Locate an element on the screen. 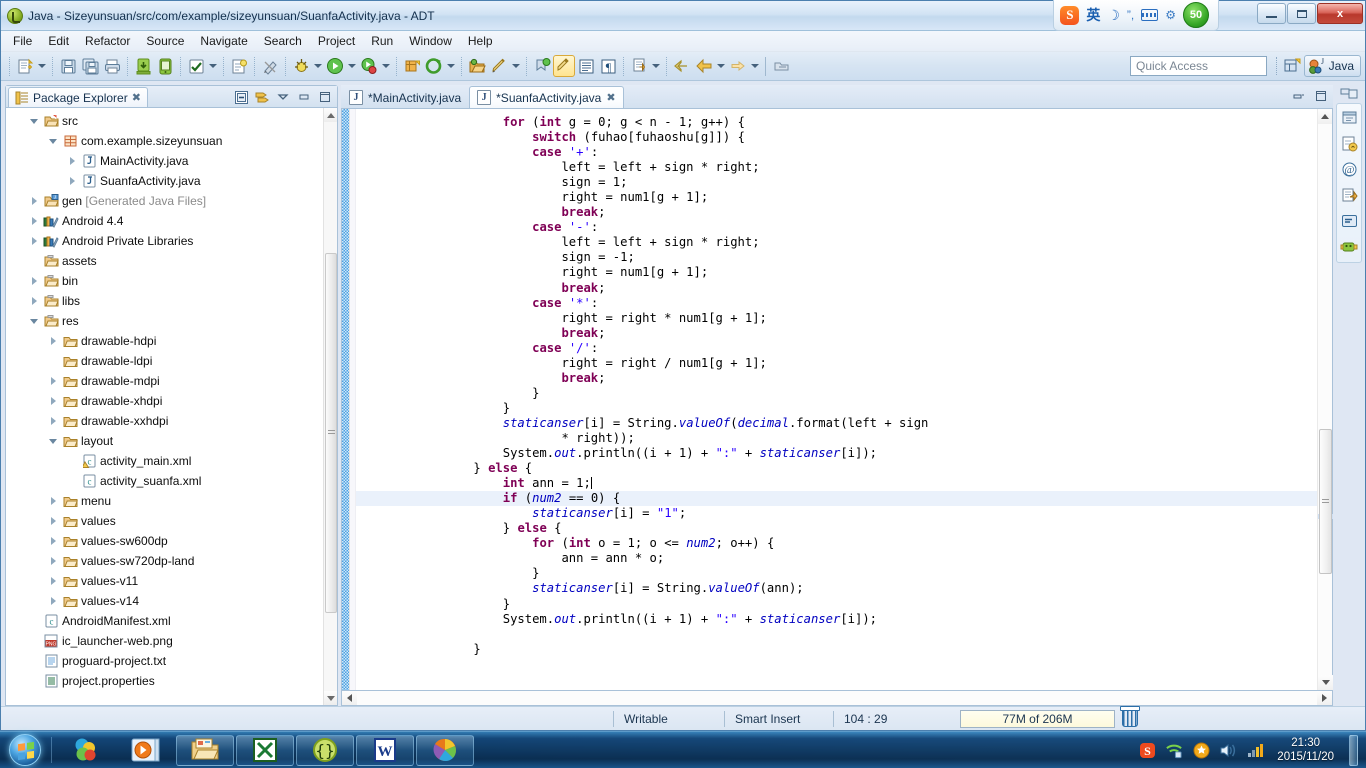 This screenshot has width=1366, height=768. open-perspective-icon is located at coordinates (1293, 66).